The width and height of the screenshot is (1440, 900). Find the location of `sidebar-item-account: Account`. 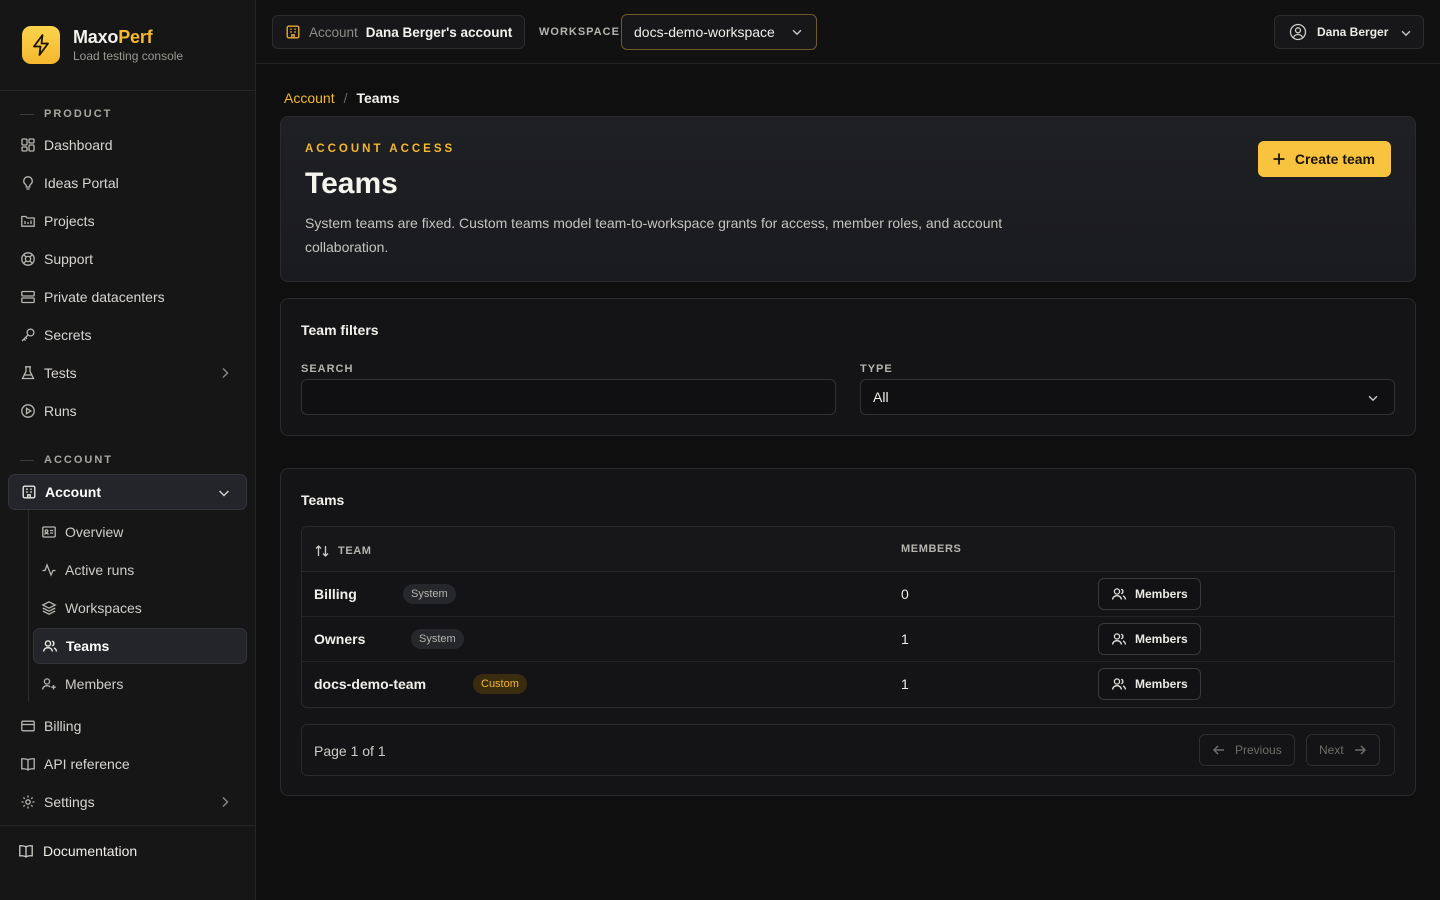

sidebar-item-account: Account is located at coordinates (127, 492).